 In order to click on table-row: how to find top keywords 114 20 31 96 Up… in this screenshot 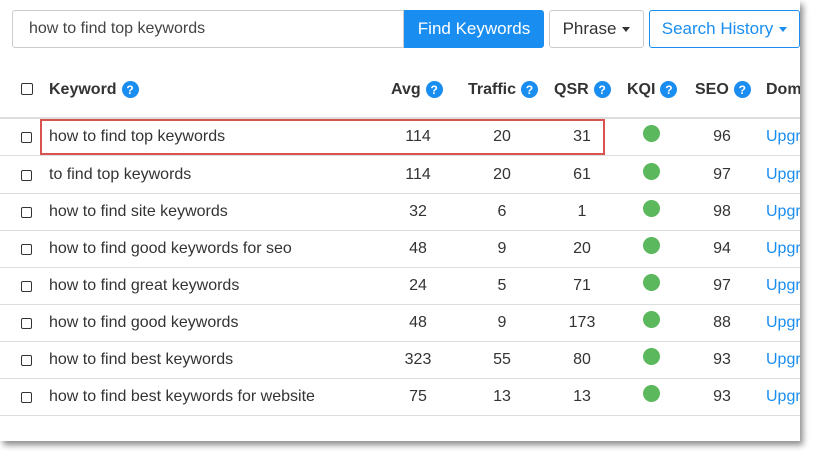, I will do `click(400, 137)`.